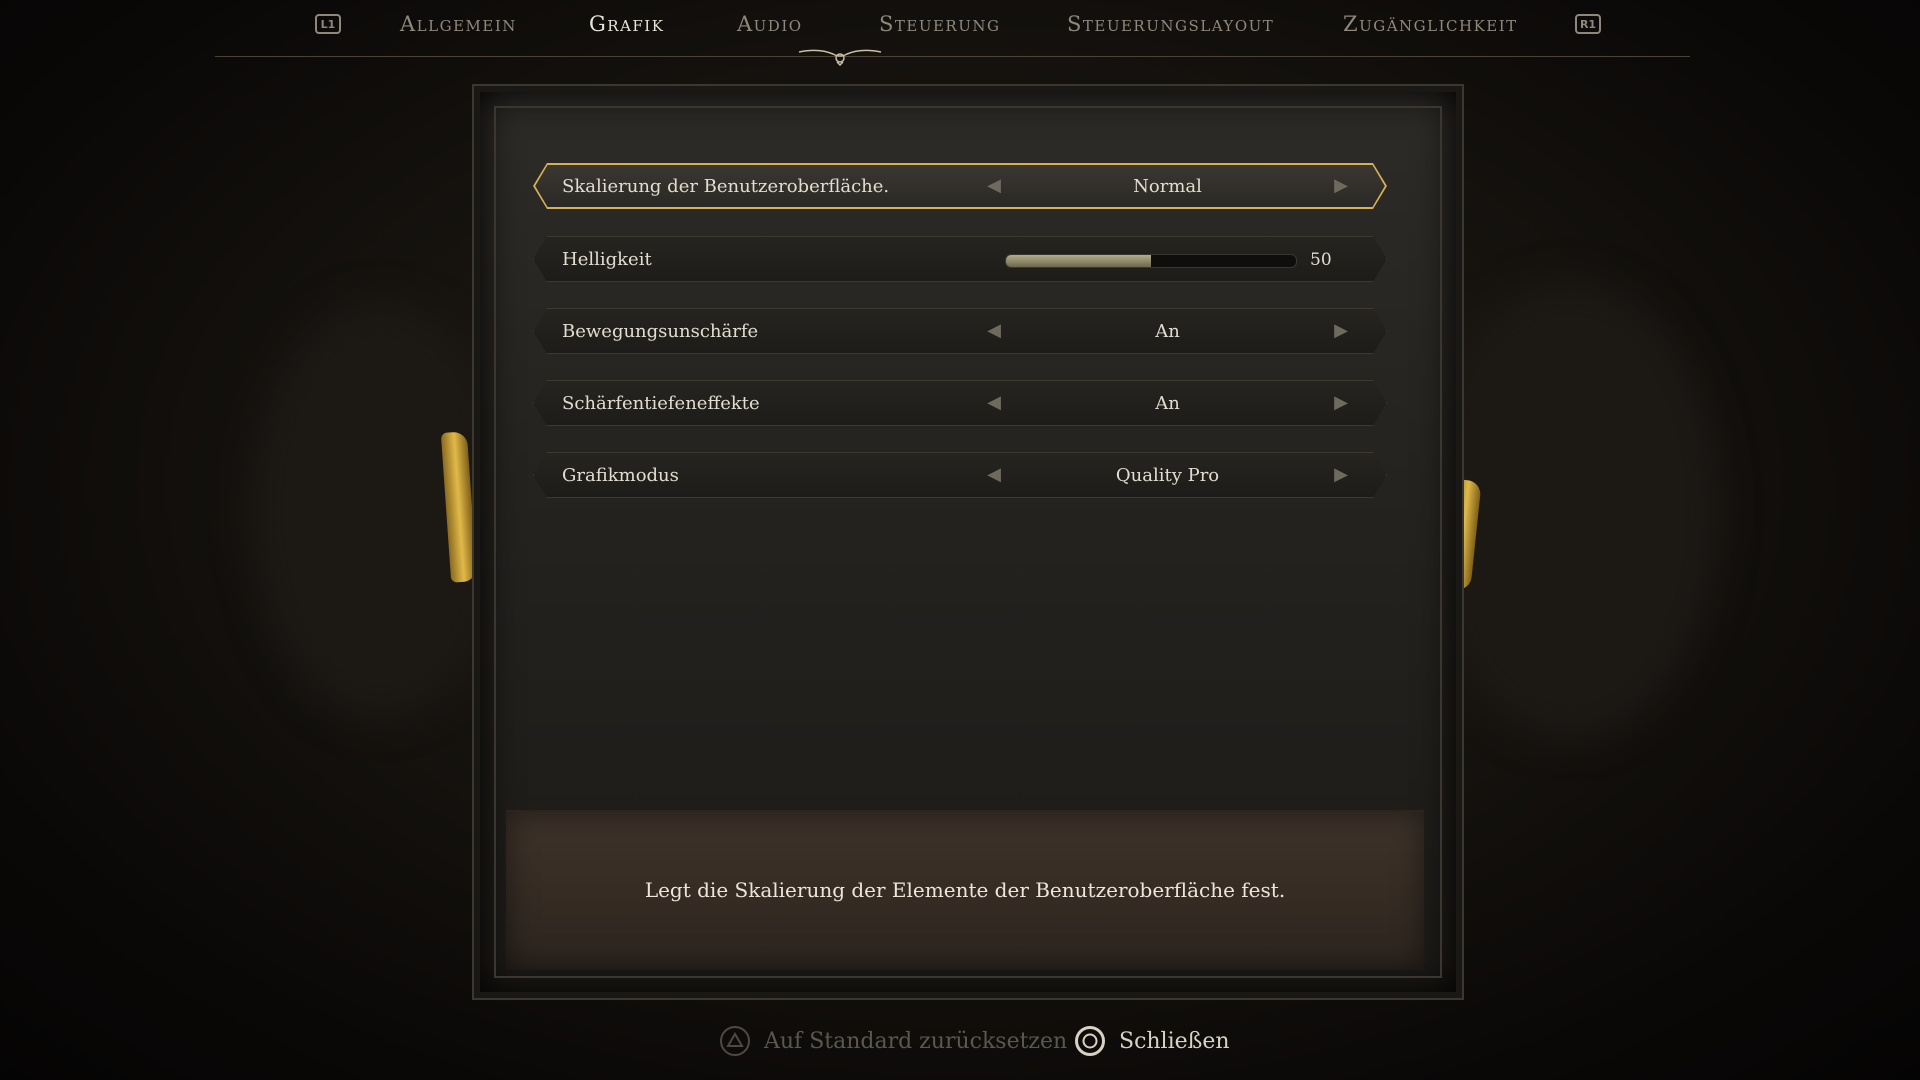 The height and width of the screenshot is (1080, 1920). I want to click on brightness-slider, so click(1151, 261).